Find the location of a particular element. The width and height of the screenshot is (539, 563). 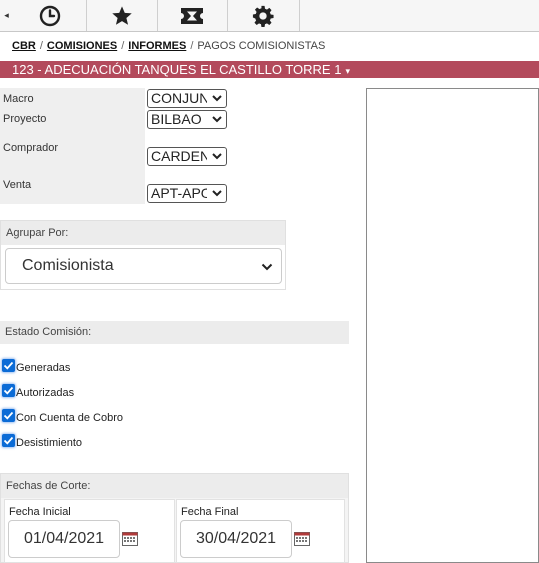

checkbox-label: Desistimiento is located at coordinates (49, 443).